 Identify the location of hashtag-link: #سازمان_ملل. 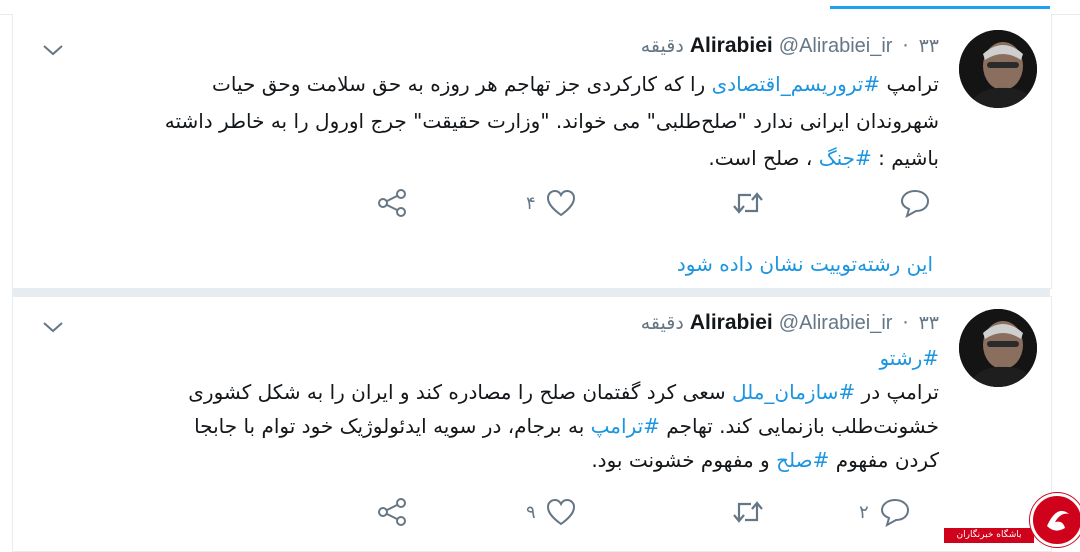
(793, 392).